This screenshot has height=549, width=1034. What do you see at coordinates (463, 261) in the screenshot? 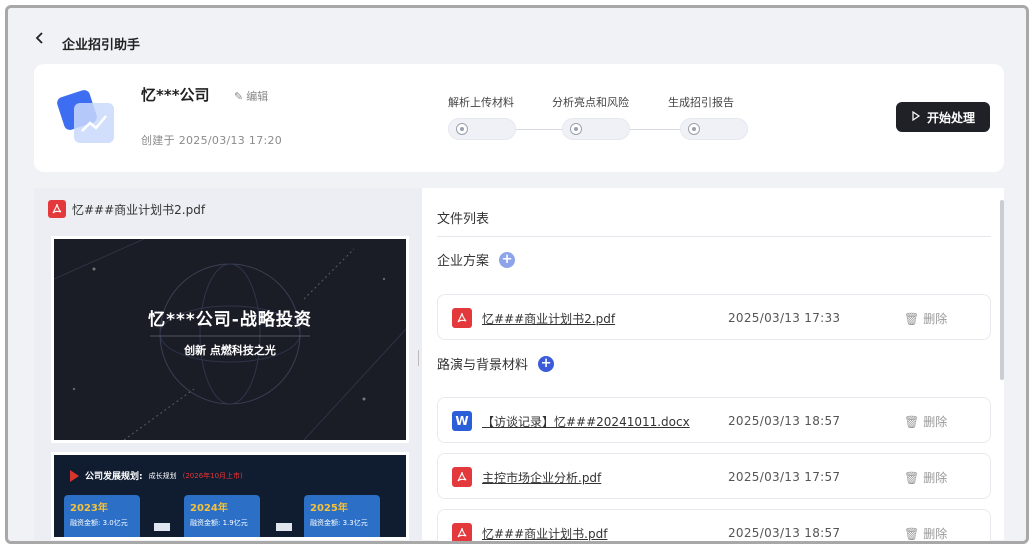
I see `section-title: 企业方案` at bounding box center [463, 261].